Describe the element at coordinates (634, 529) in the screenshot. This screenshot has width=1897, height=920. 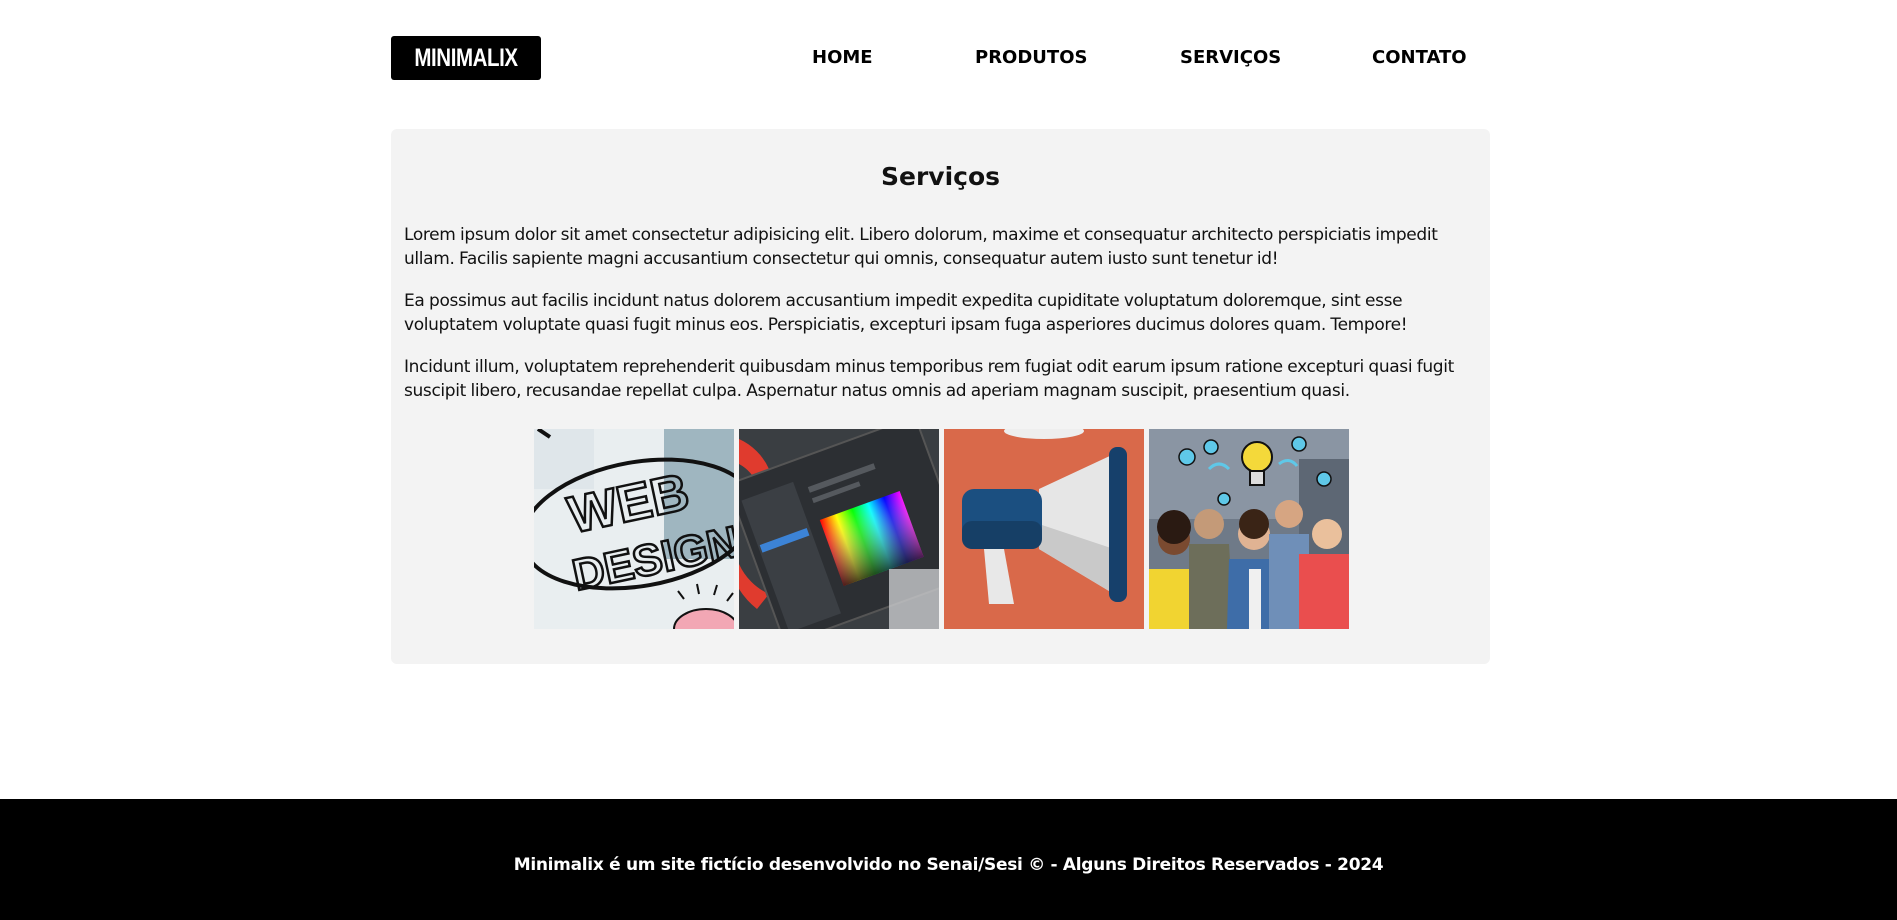
I see `web-design-image: WEB DESIGN` at that location.